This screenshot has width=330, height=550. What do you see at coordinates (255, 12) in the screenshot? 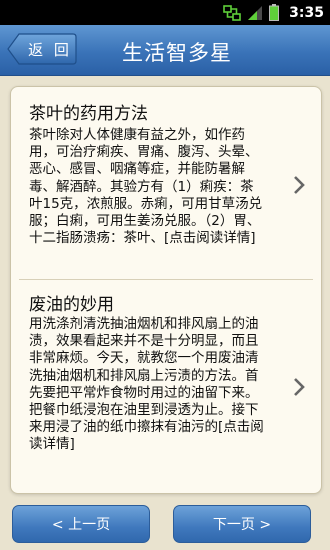
I see `signal-icon` at bounding box center [255, 12].